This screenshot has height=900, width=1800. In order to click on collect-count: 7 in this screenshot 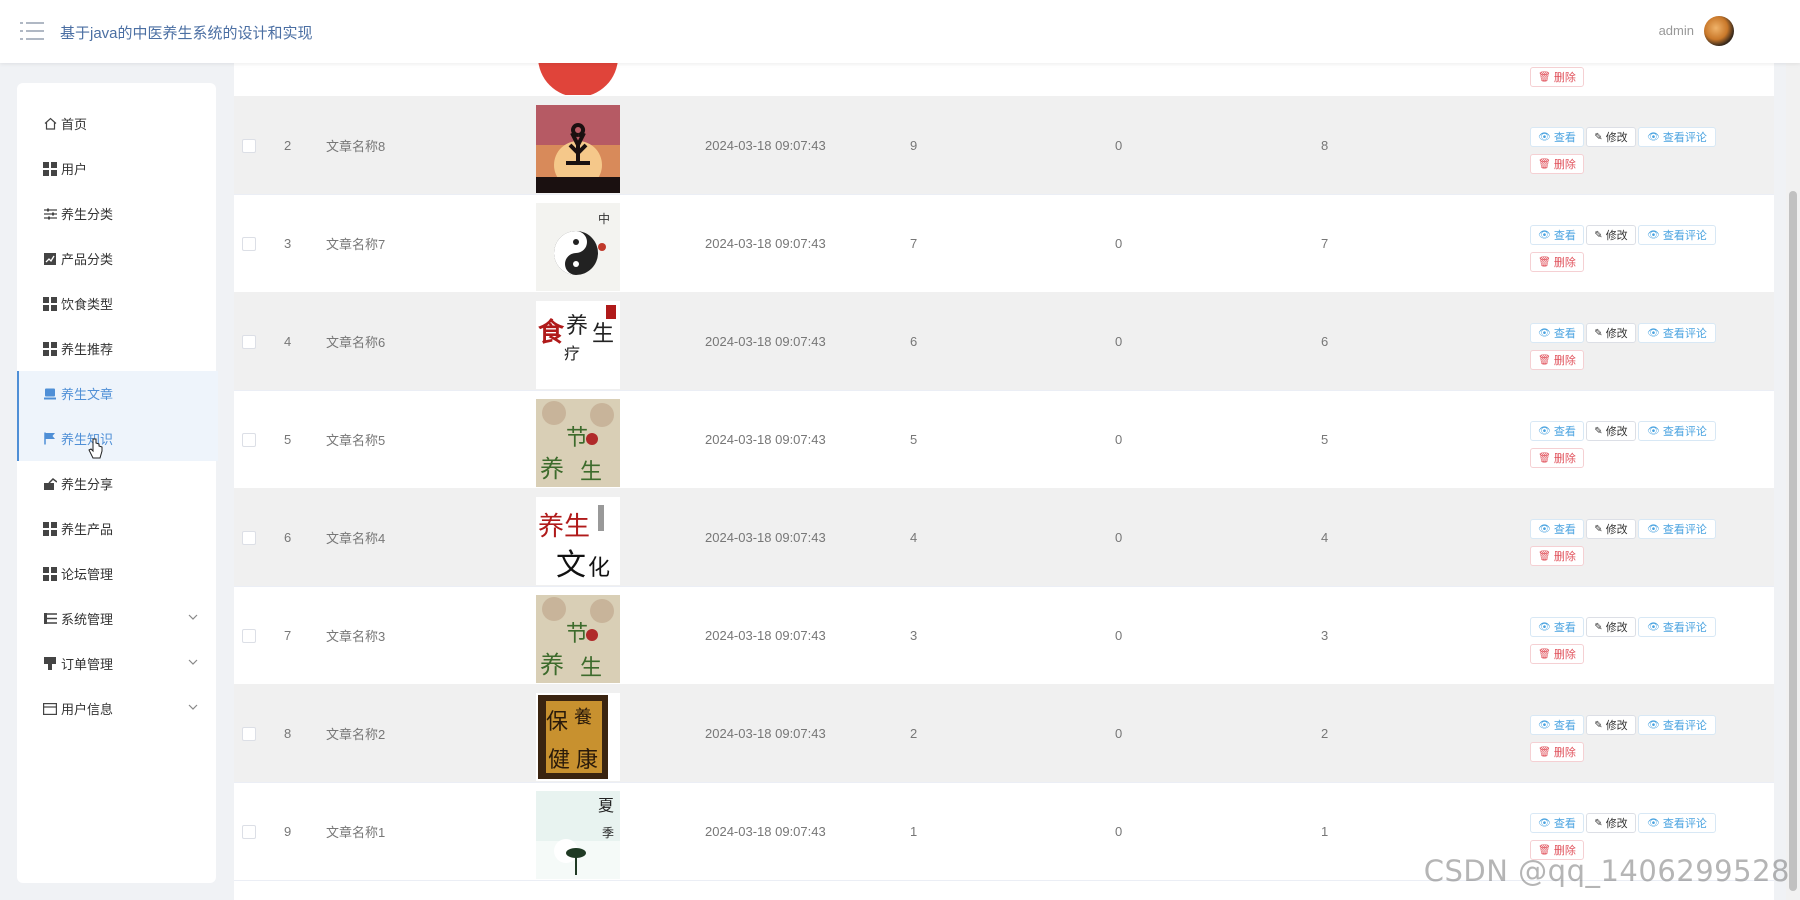, I will do `click(1325, 243)`.